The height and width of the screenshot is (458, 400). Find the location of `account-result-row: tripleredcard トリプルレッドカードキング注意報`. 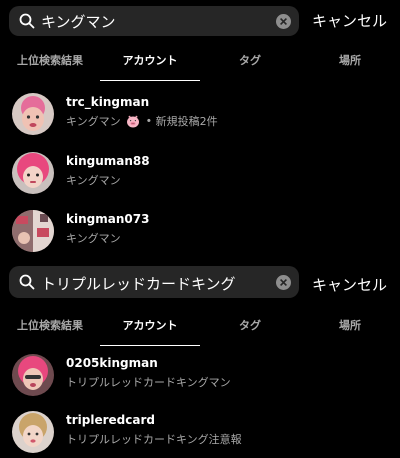

account-result-row: tripleredcard トリプルレッドカードキング注意報 is located at coordinates (200, 433).